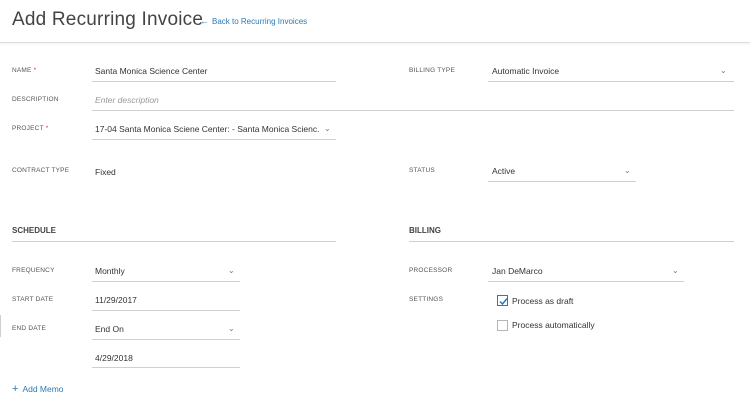  Describe the element at coordinates (517, 271) in the screenshot. I see `processor-select: Jan DeMarco` at that location.